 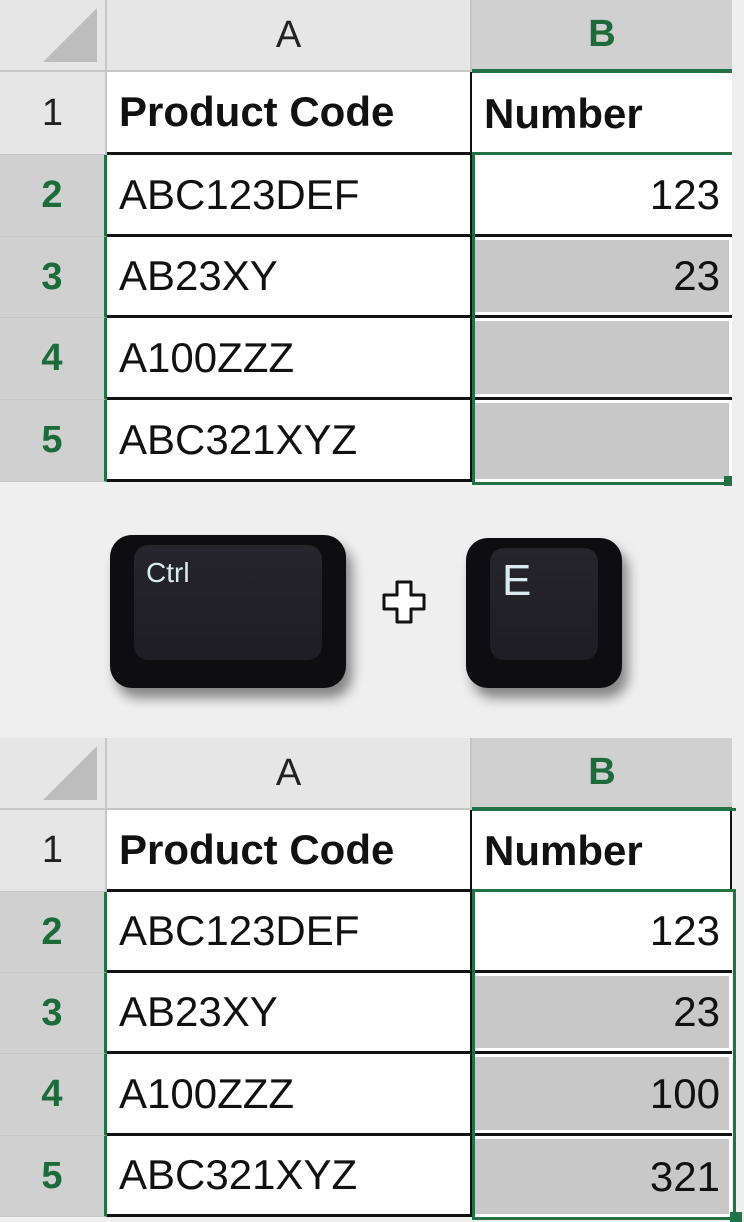 What do you see at coordinates (602, 1095) in the screenshot?
I see `cell-b4: 100` at bounding box center [602, 1095].